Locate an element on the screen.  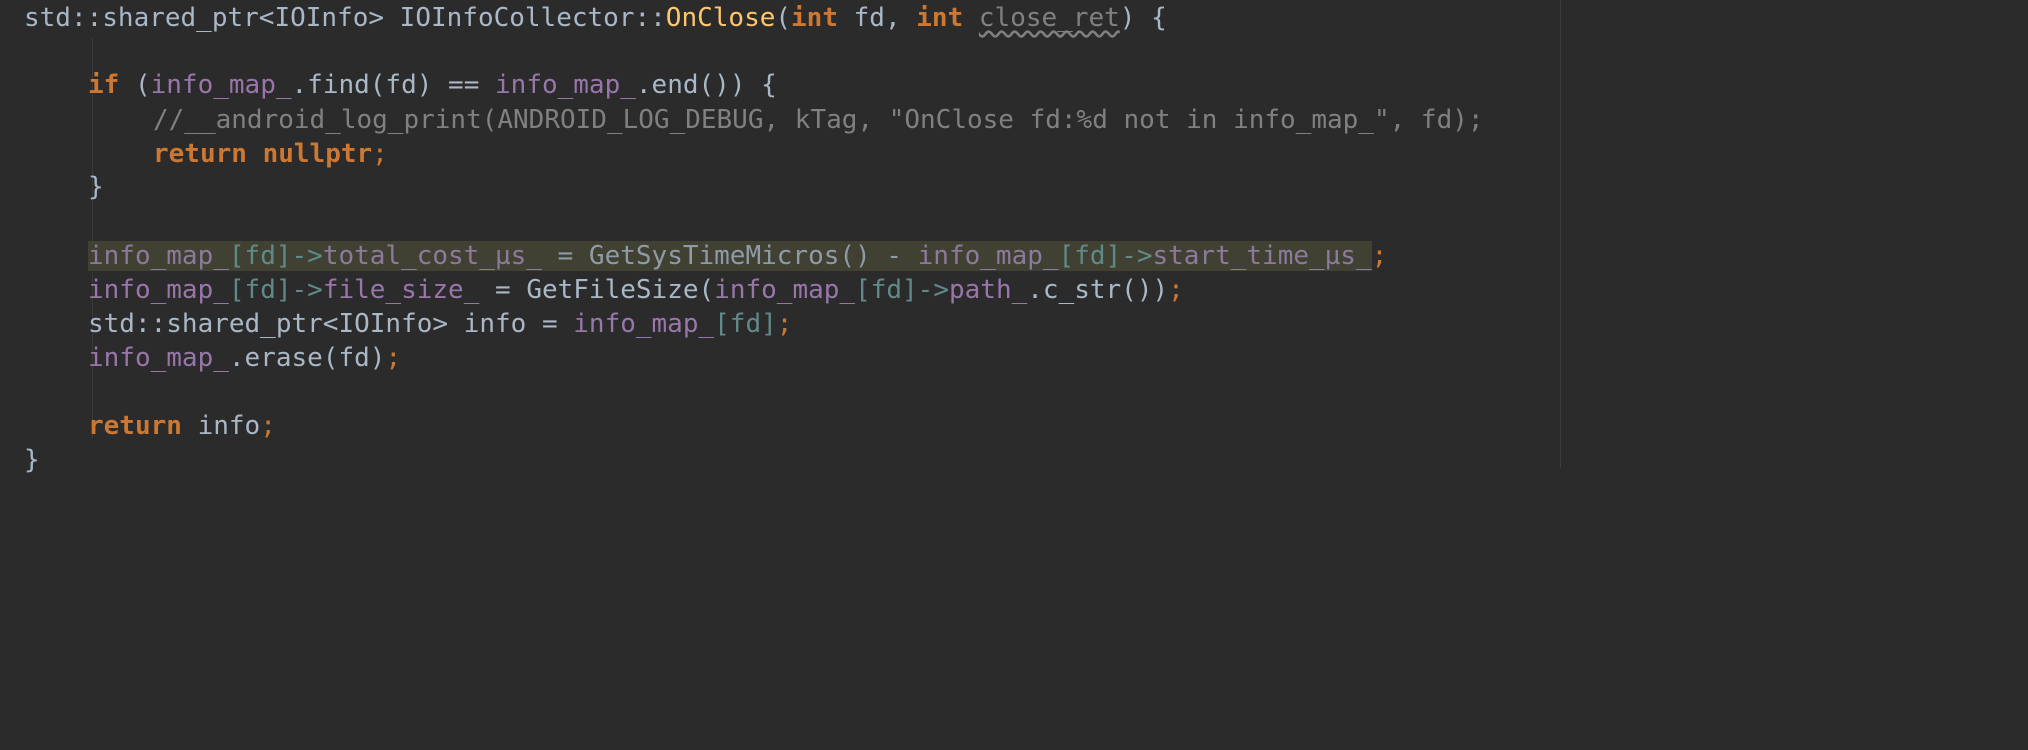
text: std::shared_ptr<IOInfo> info = is located at coordinates (331, 324).